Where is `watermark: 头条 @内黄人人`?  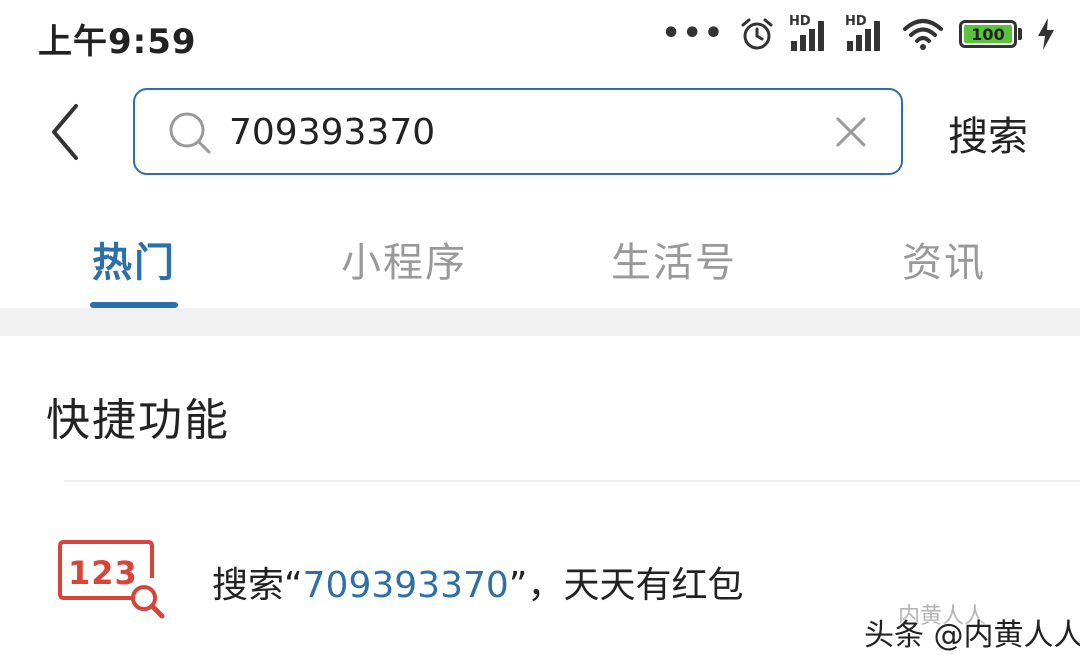 watermark: 头条 @内黄人人 is located at coordinates (972, 635).